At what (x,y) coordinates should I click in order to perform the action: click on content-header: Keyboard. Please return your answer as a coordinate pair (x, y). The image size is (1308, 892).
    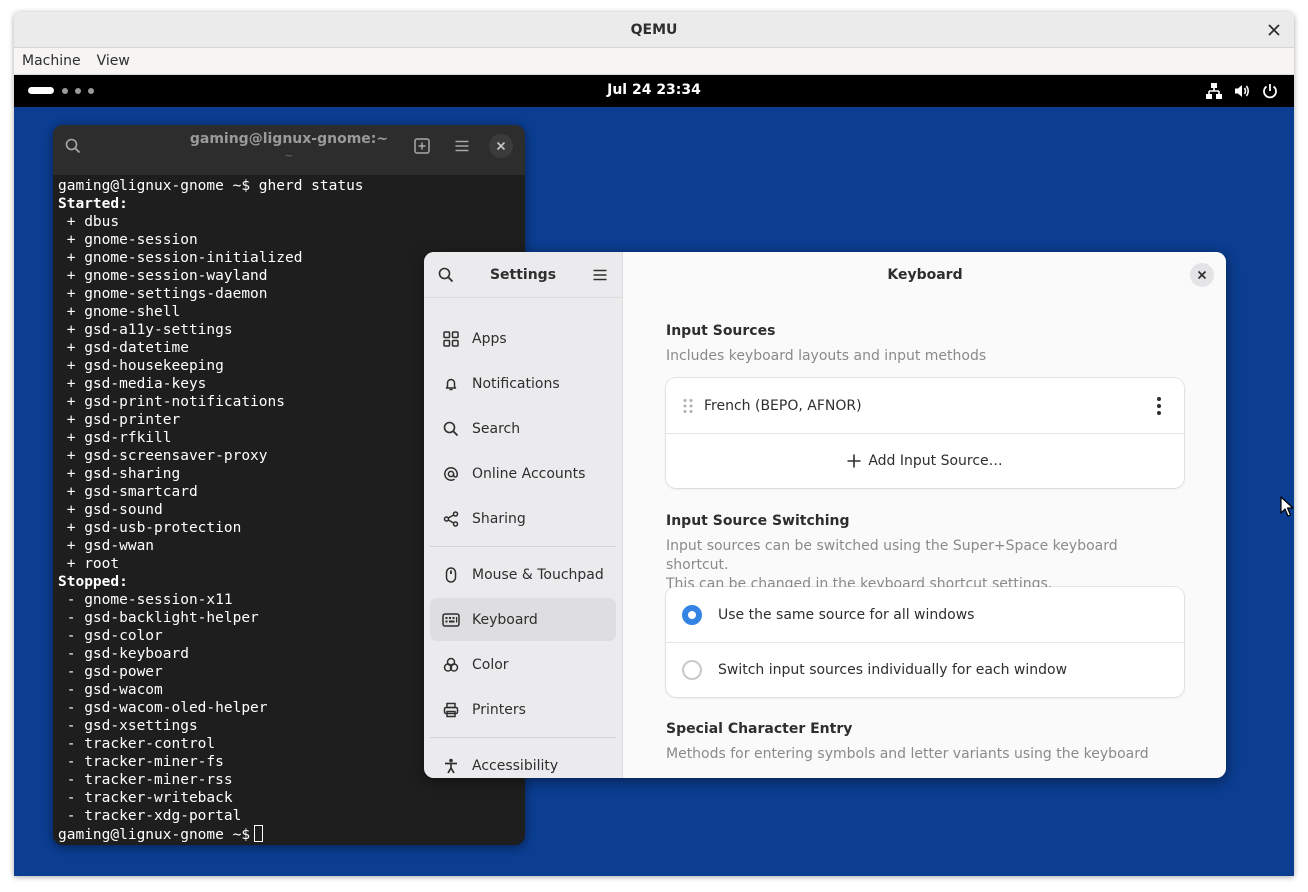
    Looking at the image, I should click on (925, 275).